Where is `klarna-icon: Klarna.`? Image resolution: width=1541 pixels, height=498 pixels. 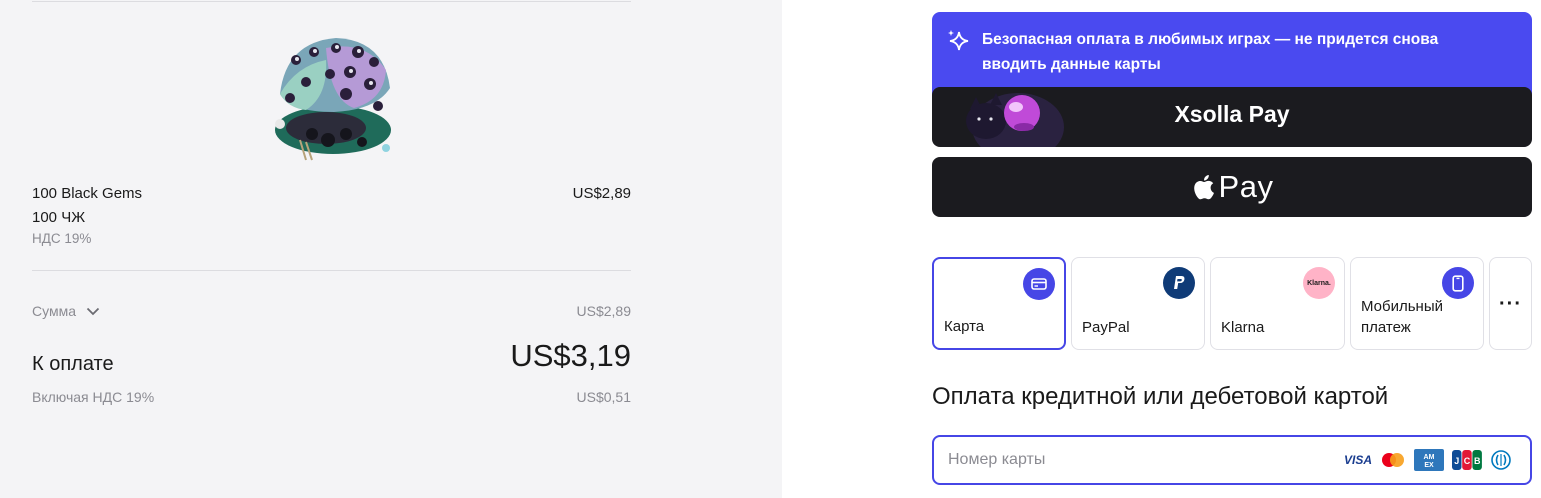
klarna-icon: Klarna. is located at coordinates (1319, 283).